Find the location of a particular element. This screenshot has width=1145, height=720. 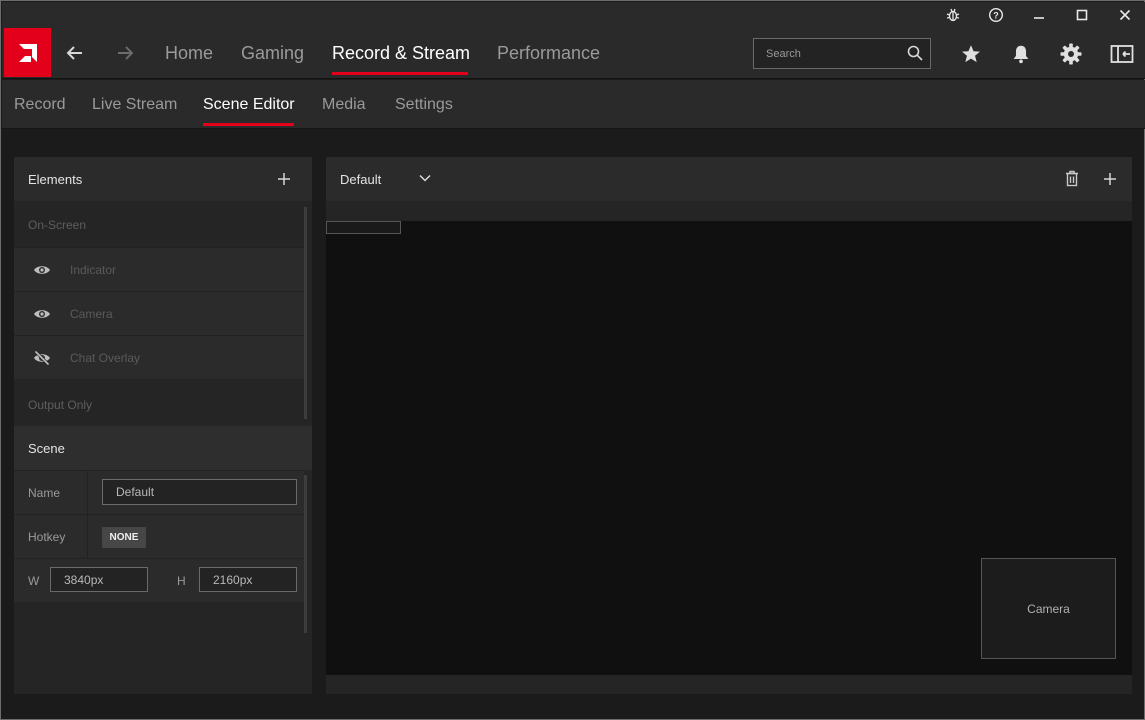

elements-title: Elements is located at coordinates (55, 179).